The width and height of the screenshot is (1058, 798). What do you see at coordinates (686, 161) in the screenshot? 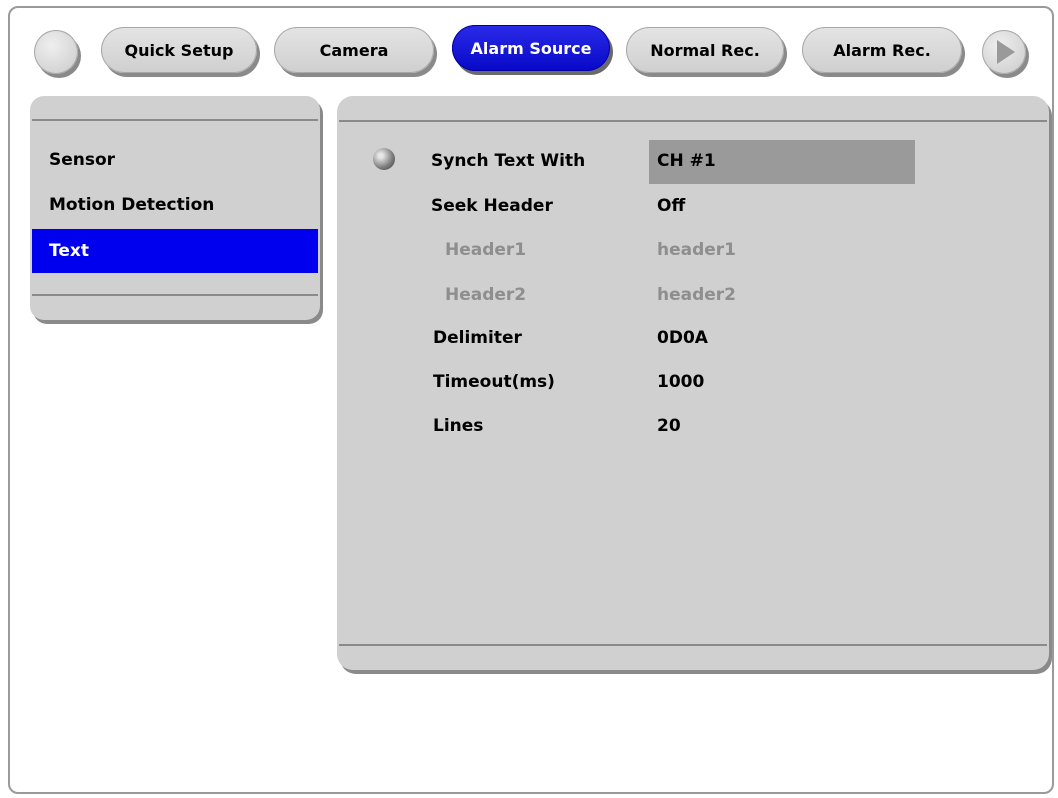
I see `synch-text-value: CH #1` at bounding box center [686, 161].